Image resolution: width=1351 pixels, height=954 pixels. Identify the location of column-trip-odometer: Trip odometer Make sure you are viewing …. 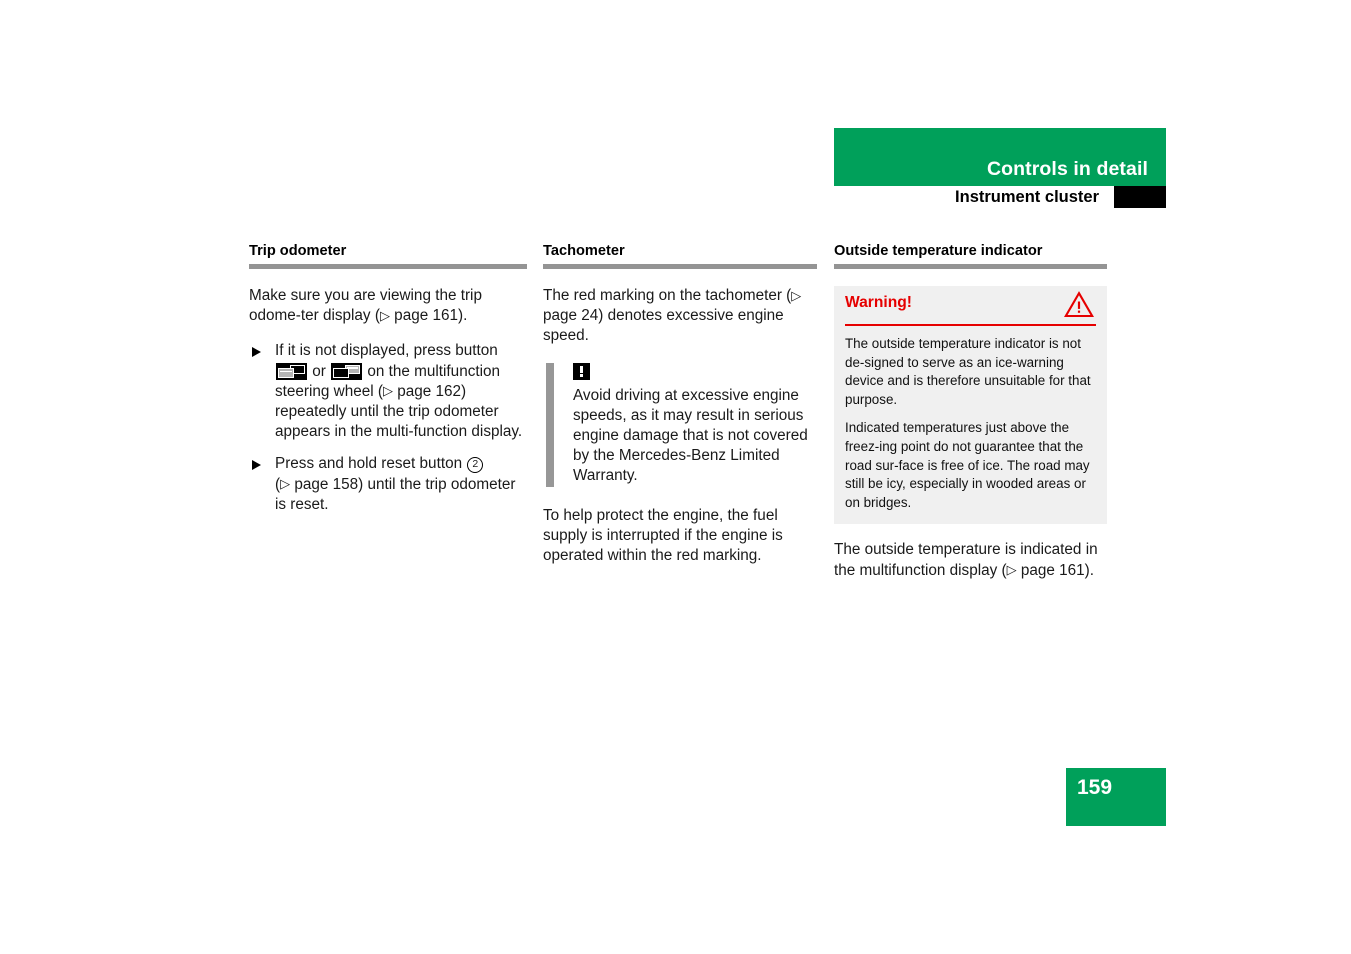
(388, 379).